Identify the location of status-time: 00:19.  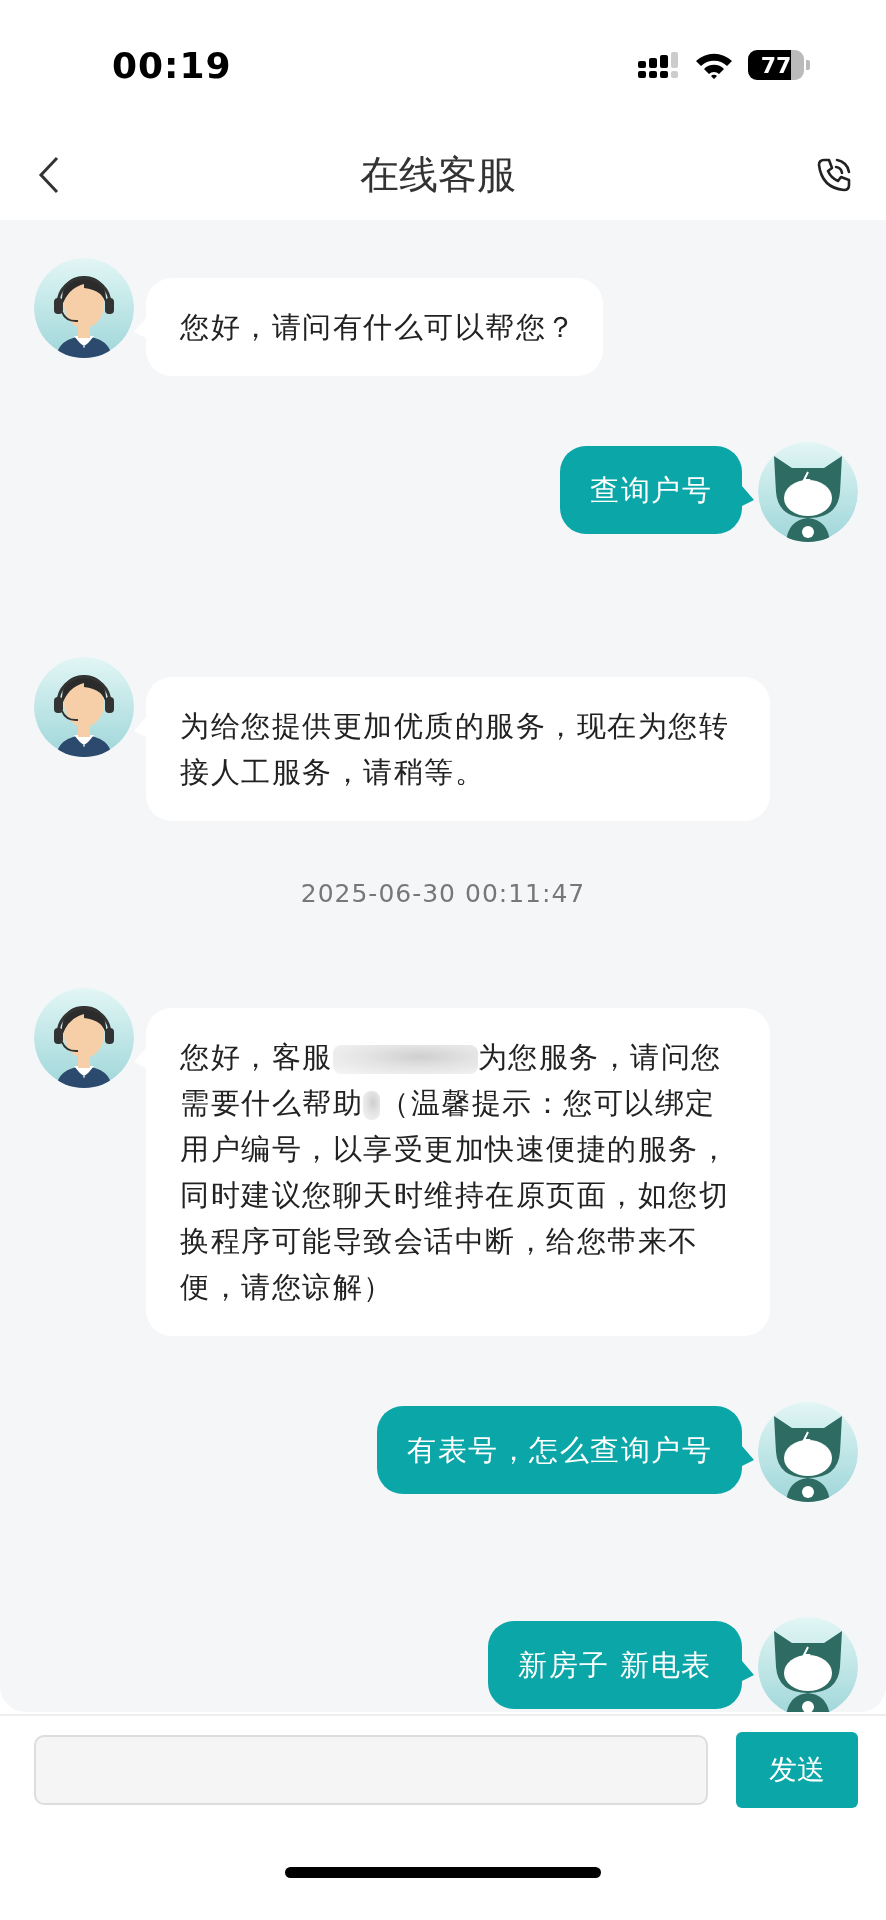
(172, 65).